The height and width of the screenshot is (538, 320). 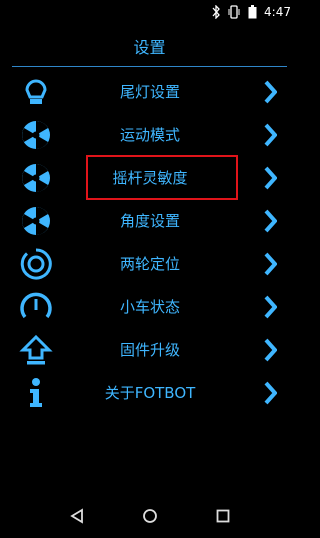 I want to click on recents-icon, so click(x=223, y=516).